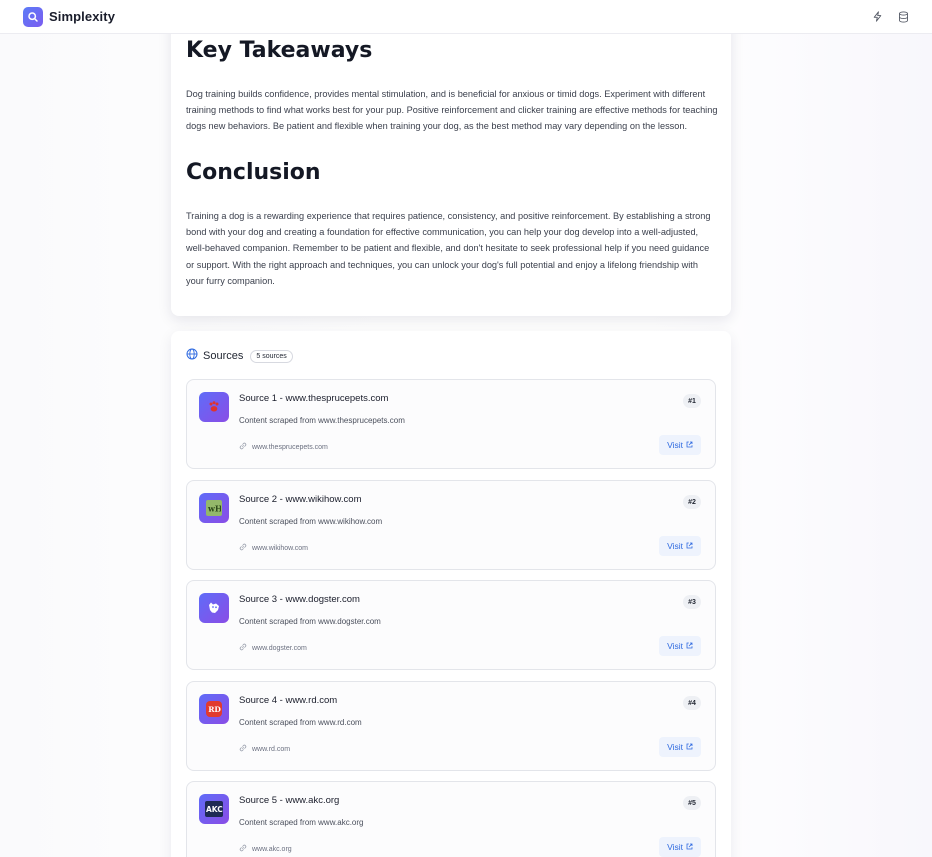 This screenshot has height=857, width=932. I want to click on source-url: www.thesprucepets.com, so click(283, 447).